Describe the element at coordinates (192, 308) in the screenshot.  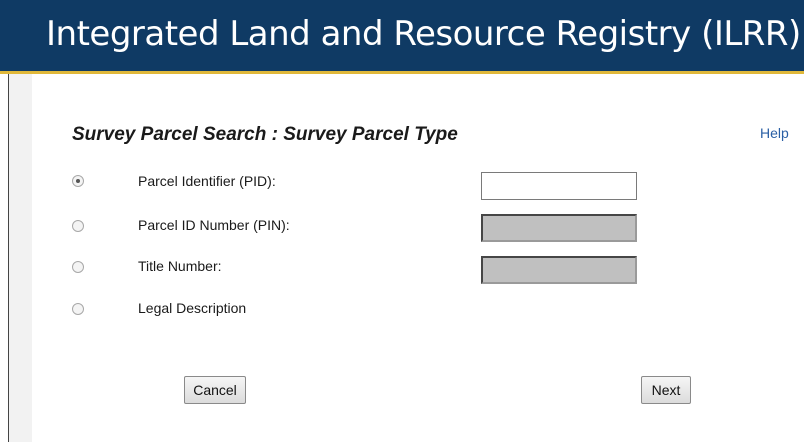
I see `label-legal-description: Legal Description` at that location.